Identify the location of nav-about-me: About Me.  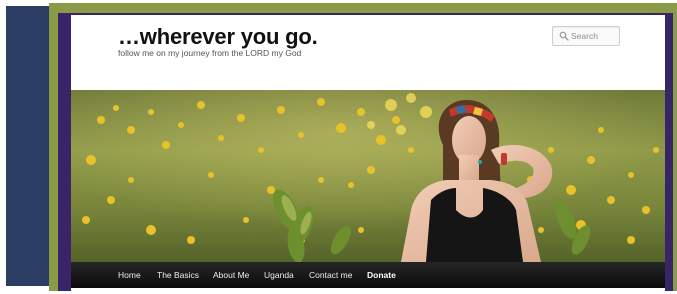
(231, 275).